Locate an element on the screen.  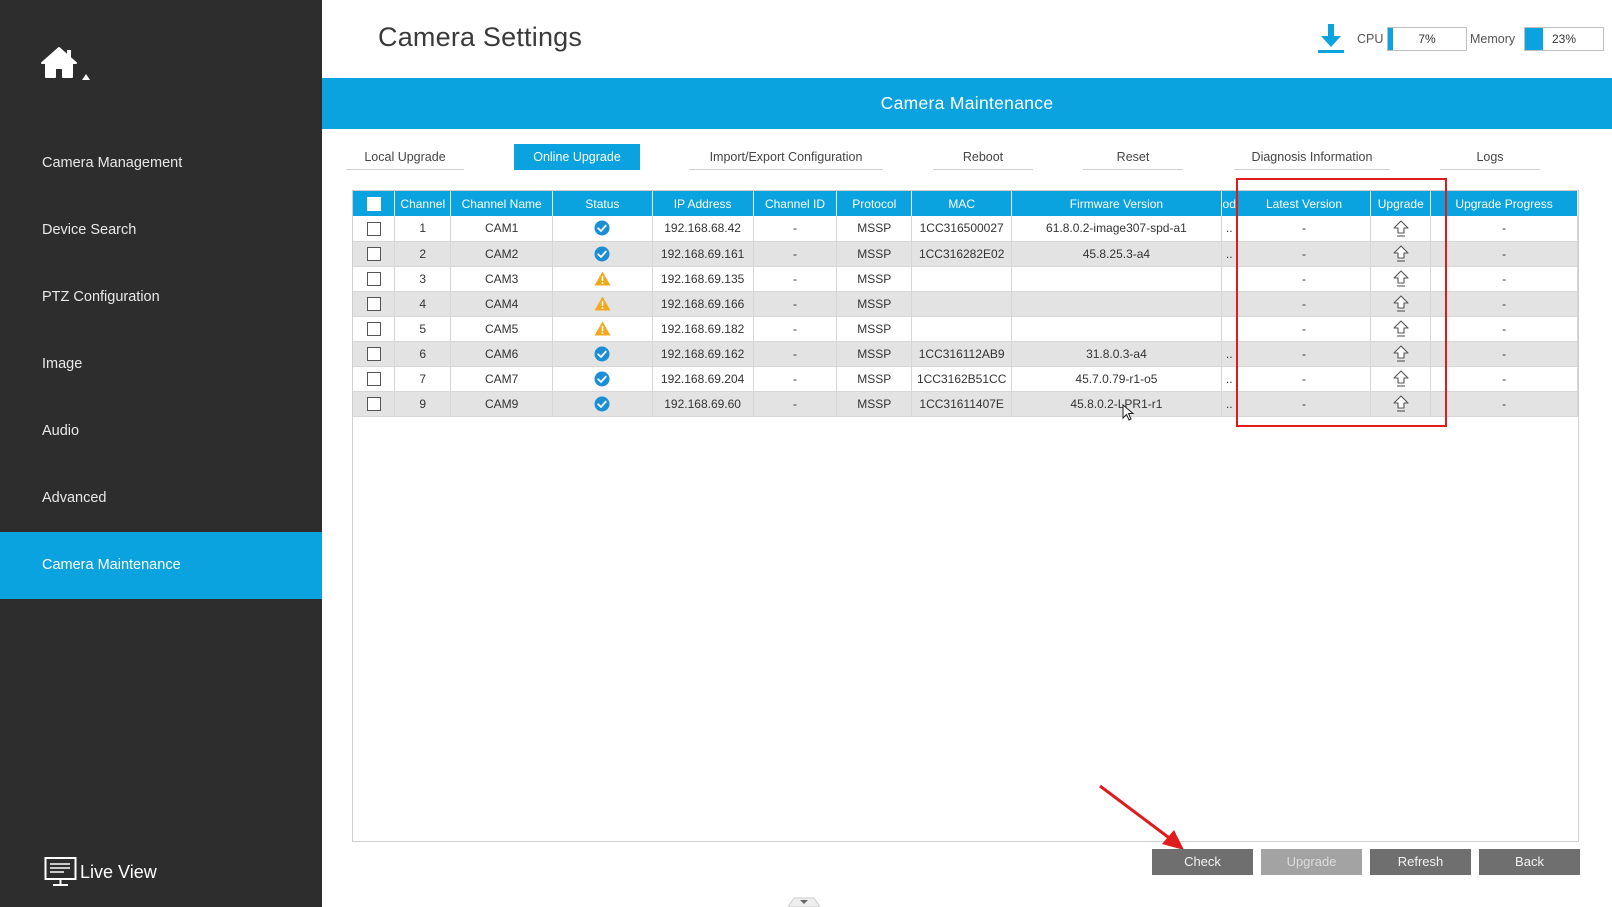
monitor-icon is located at coordinates (60, 871).